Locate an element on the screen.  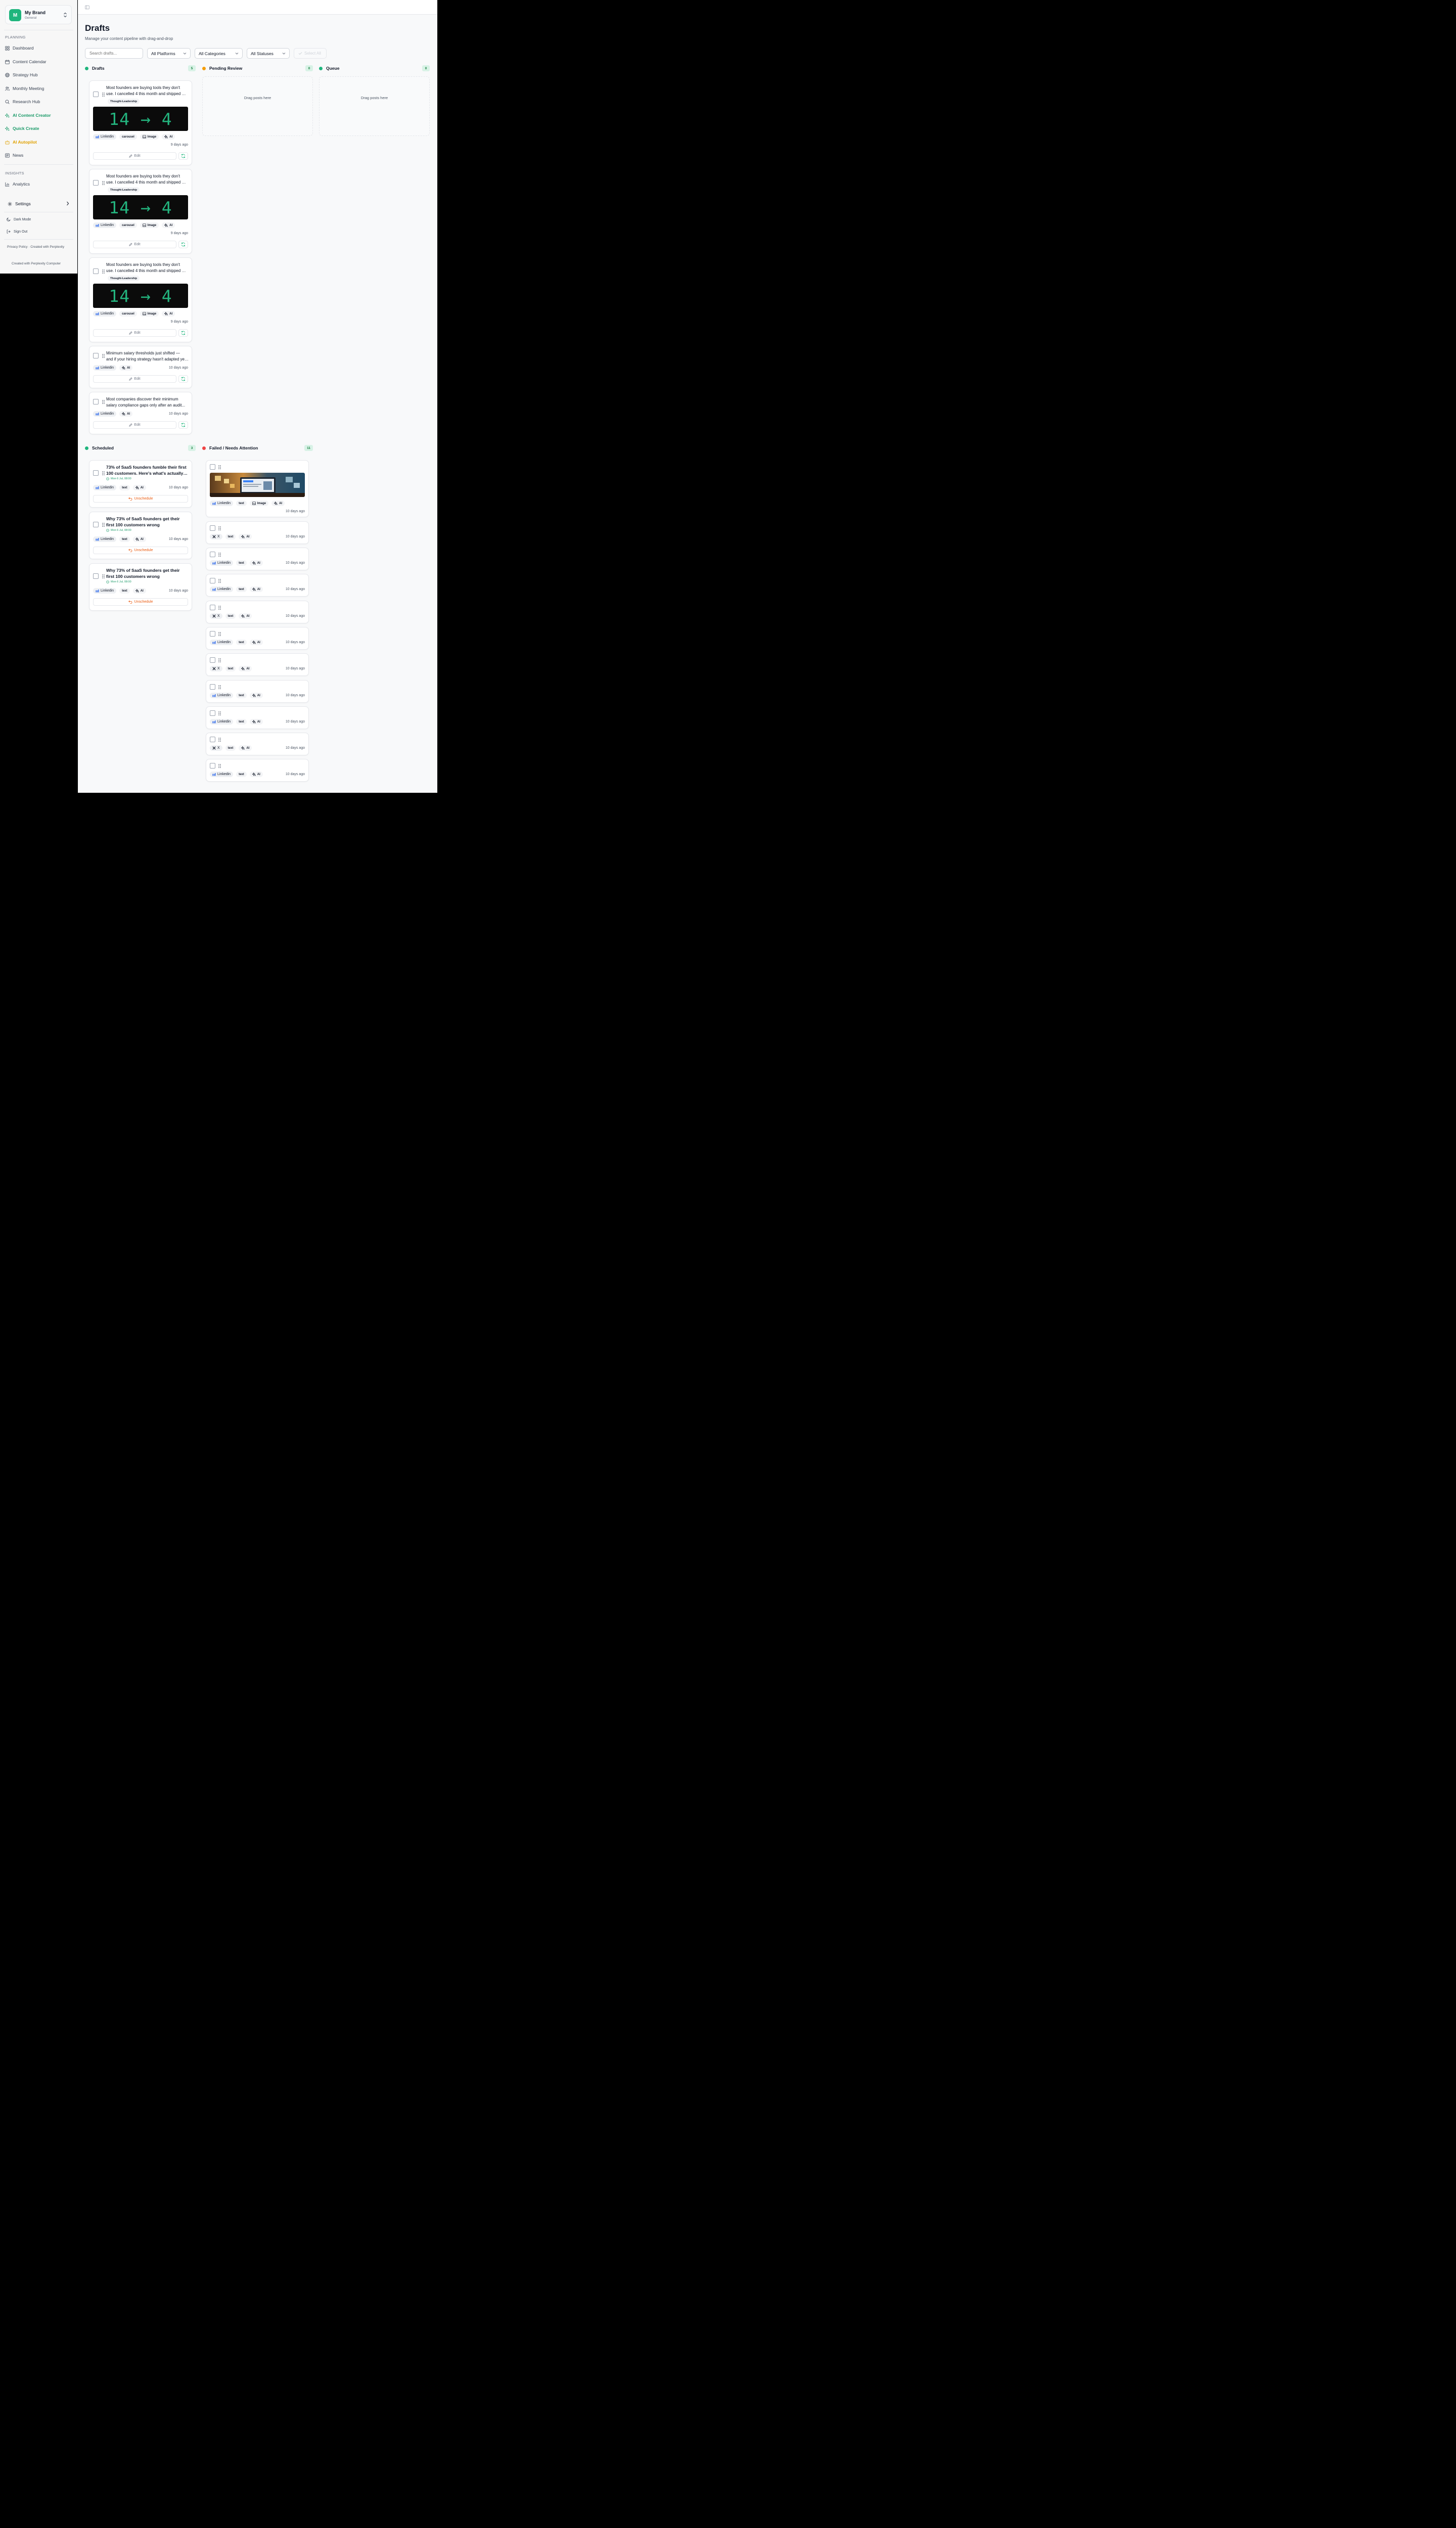
queue-dropzone: Drag posts here is located at coordinates (374, 106).